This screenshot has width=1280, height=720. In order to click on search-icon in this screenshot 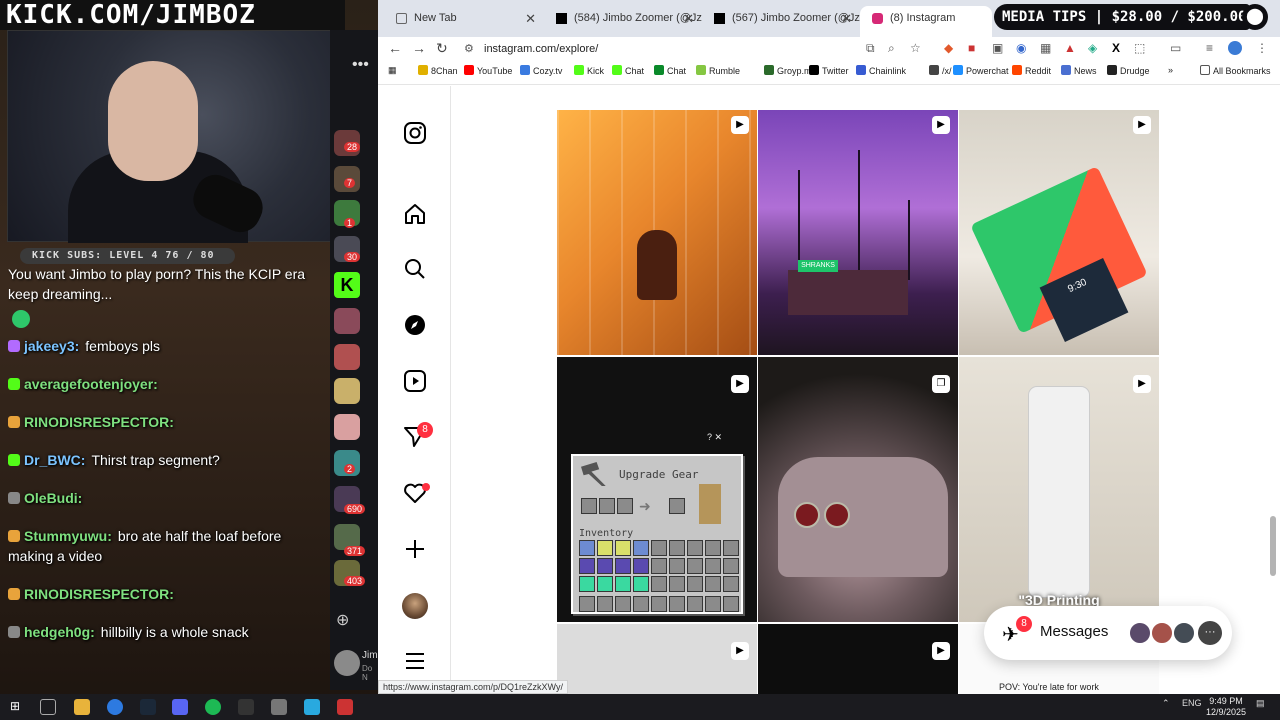, I will do `click(415, 270)`.